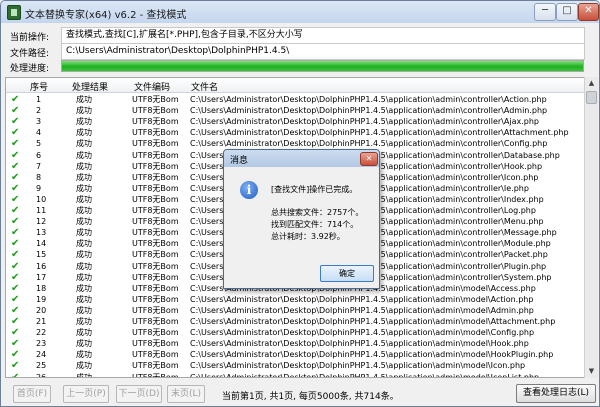 The height and width of the screenshot is (407, 600). Describe the element at coordinates (369, 159) in the screenshot. I see `dialog-close-button: ✕` at that location.